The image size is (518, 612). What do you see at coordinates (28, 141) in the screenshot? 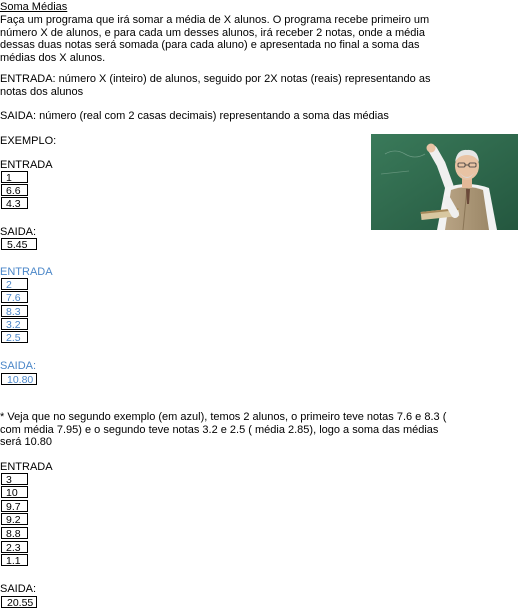
I see `example-heading: EXEMPLO:` at bounding box center [28, 141].